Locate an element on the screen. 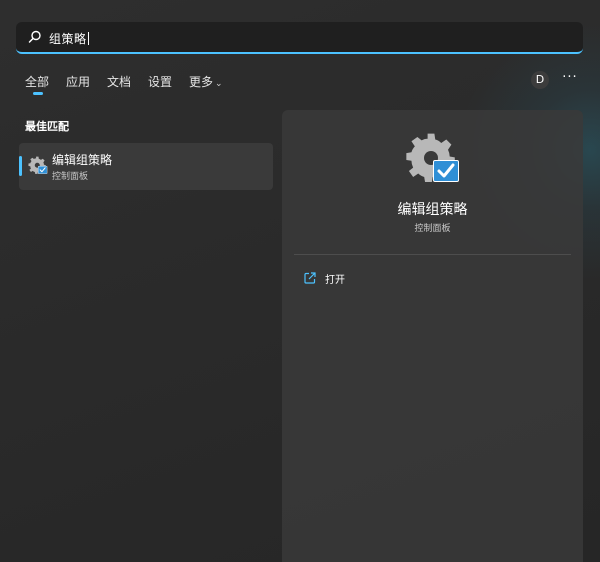  tab-documents: 文档 is located at coordinates (119, 81).